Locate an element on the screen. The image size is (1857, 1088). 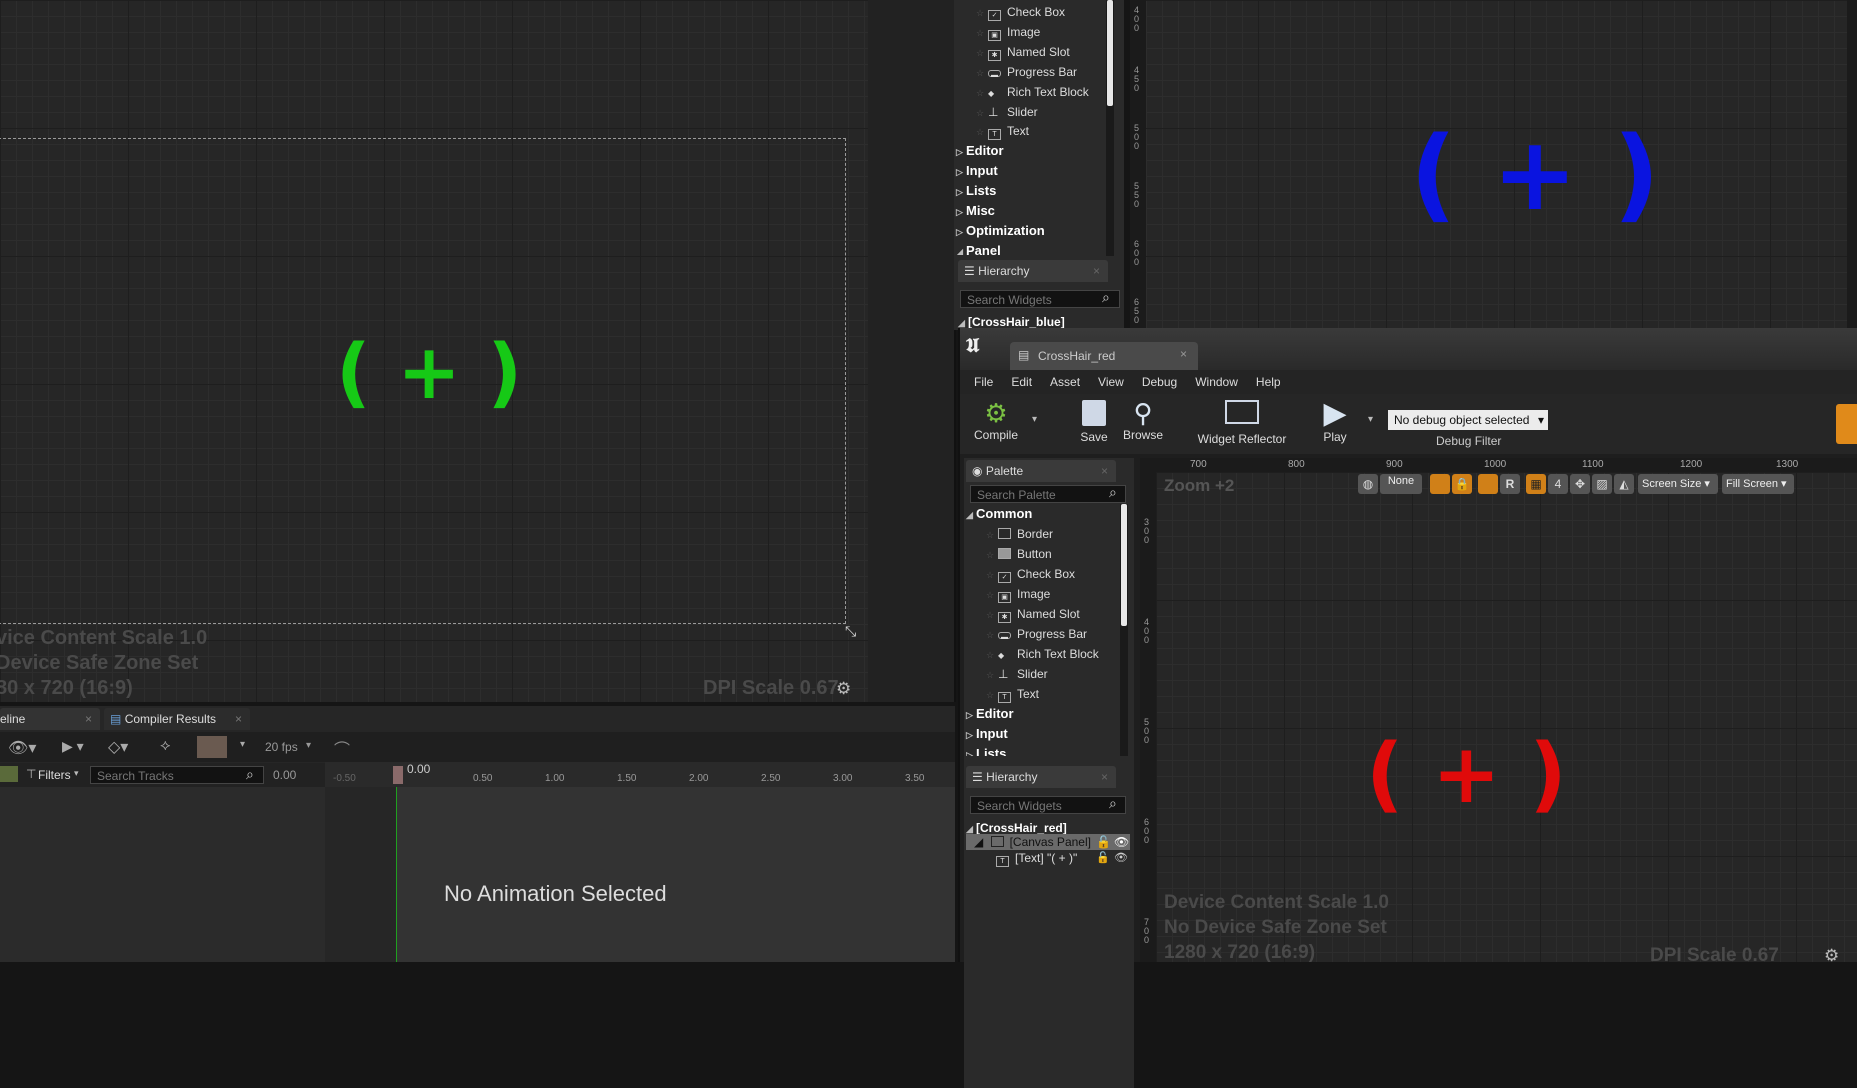
globe-icon: ◍ is located at coordinates (1368, 484).